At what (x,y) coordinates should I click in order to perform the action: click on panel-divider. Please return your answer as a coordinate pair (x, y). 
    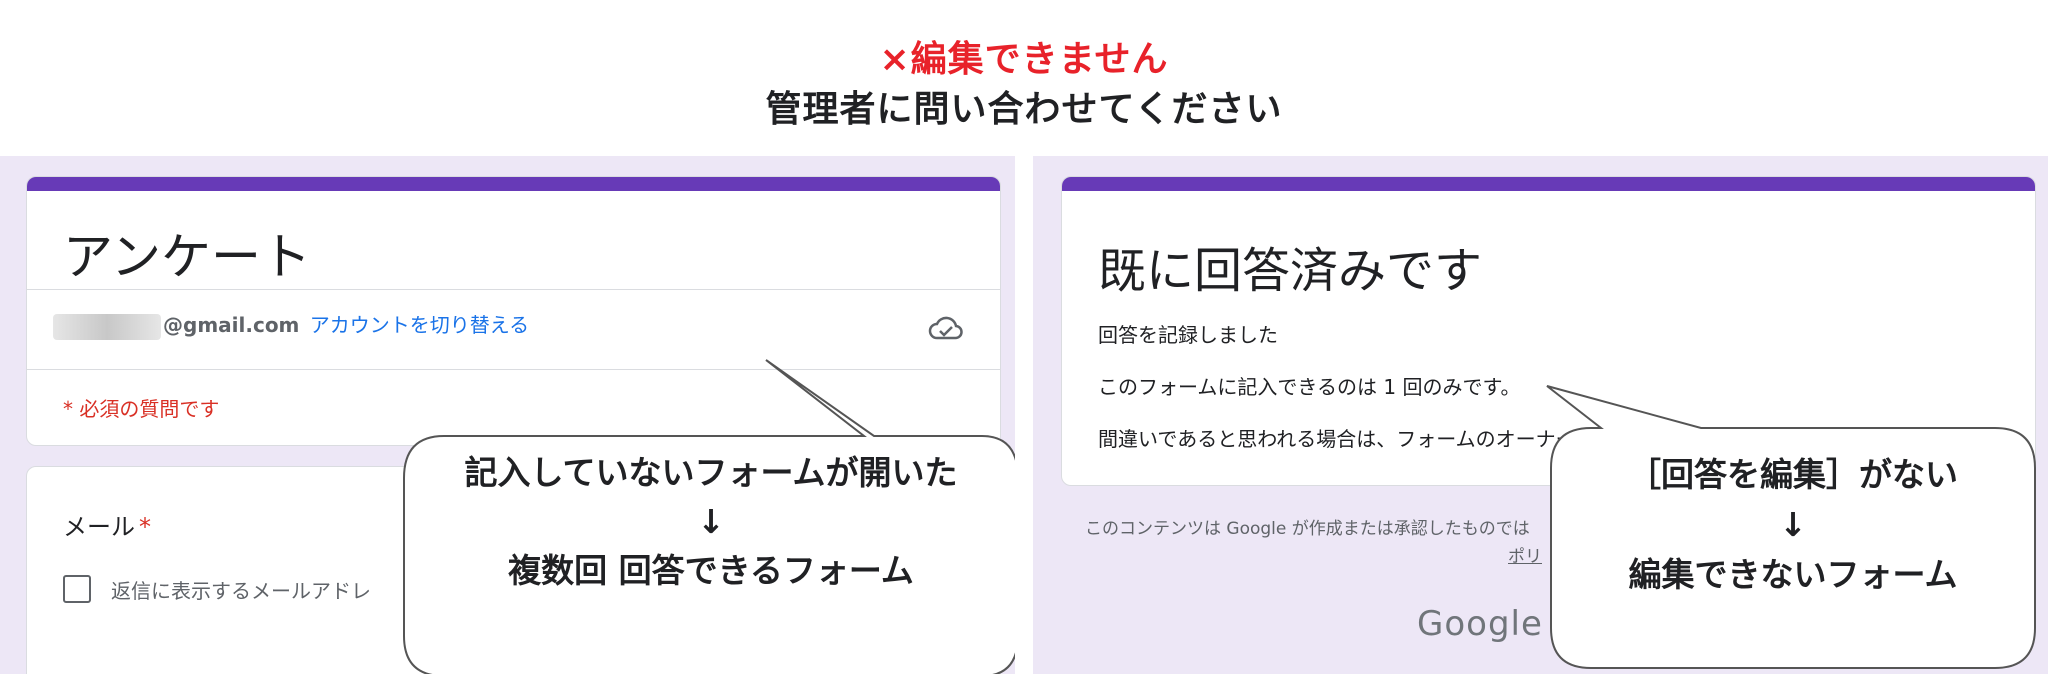
    Looking at the image, I should click on (1024, 415).